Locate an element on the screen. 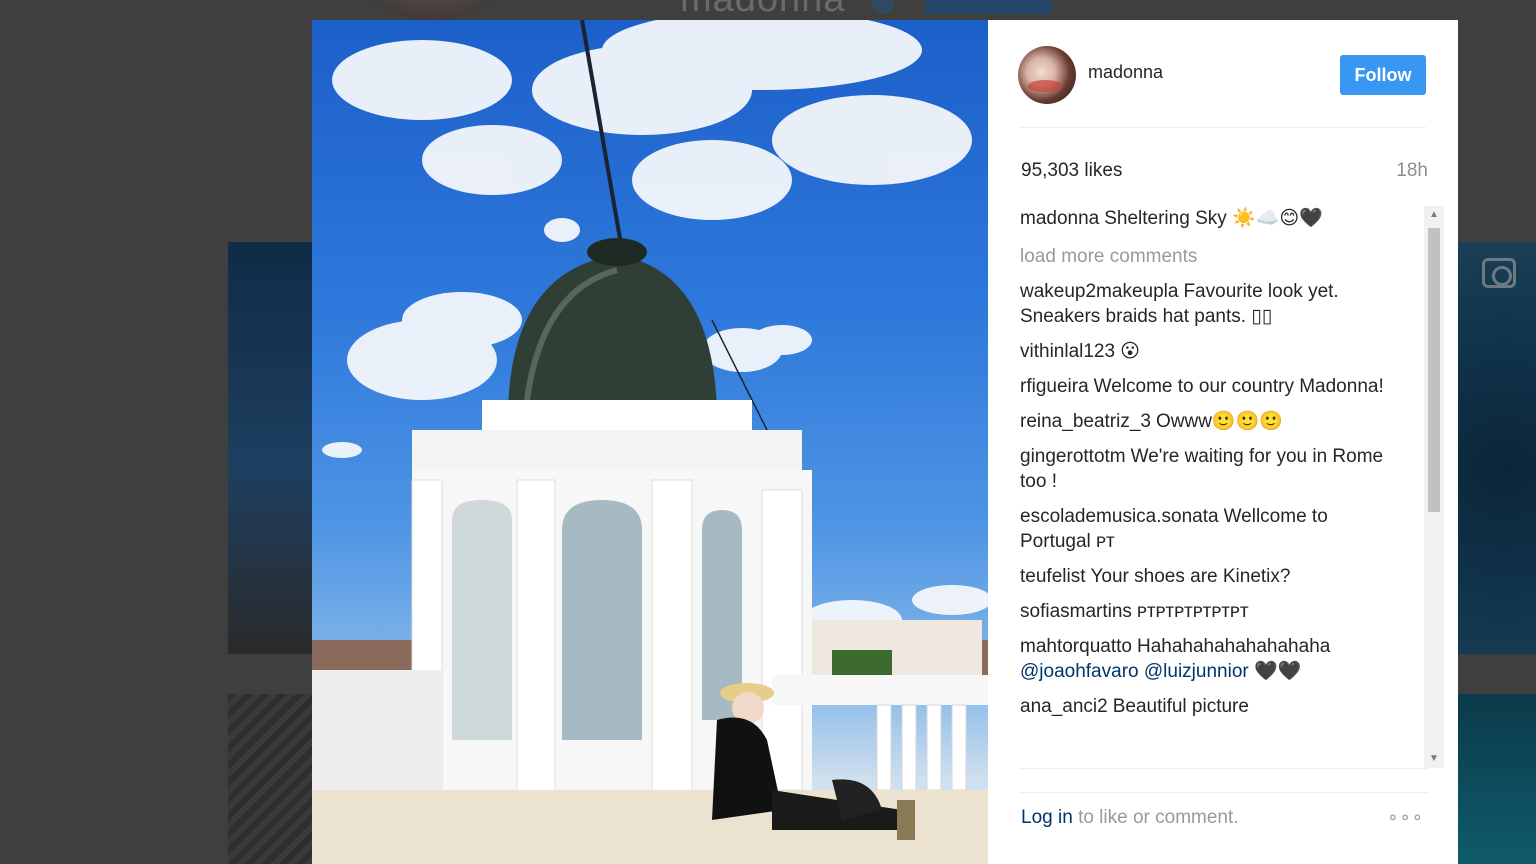  comment-author: teufelist is located at coordinates (1052, 576).